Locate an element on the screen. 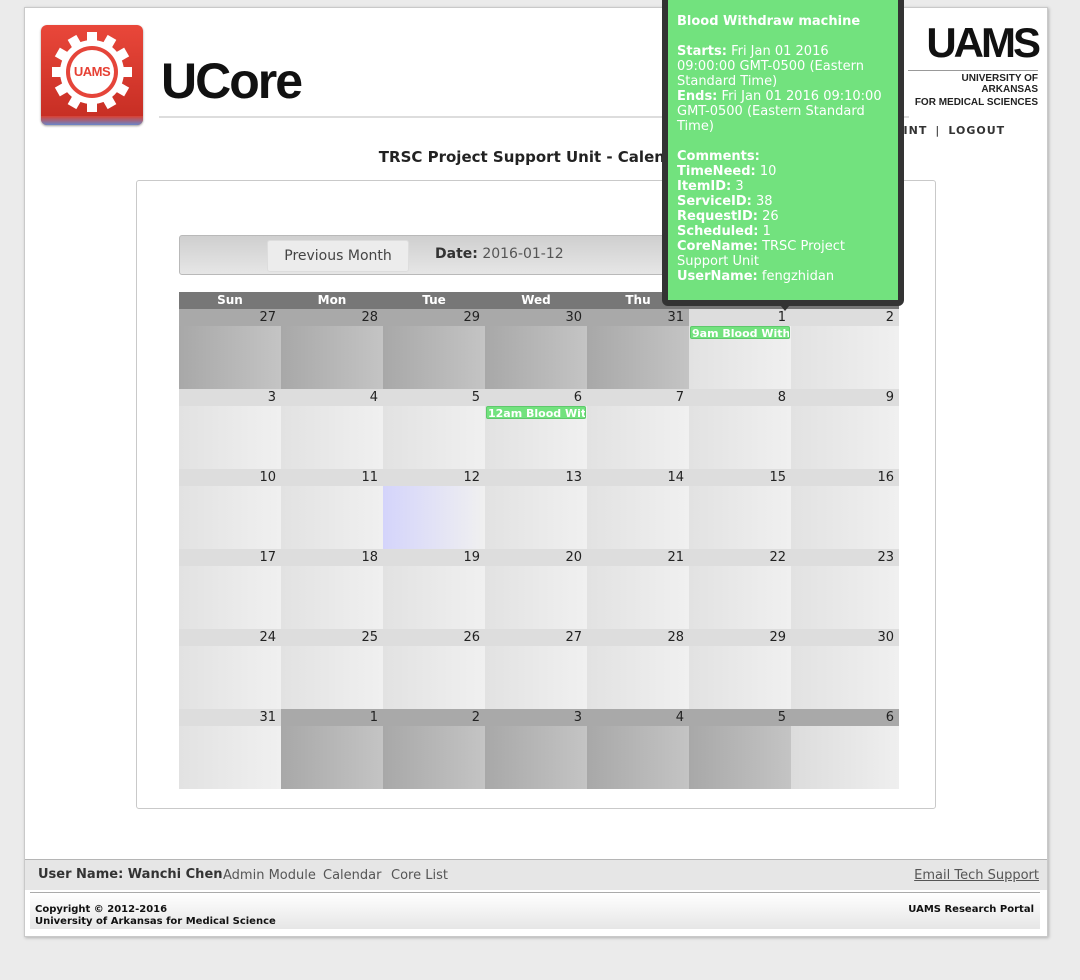  logout-link: LOGOUT is located at coordinates (976, 130).